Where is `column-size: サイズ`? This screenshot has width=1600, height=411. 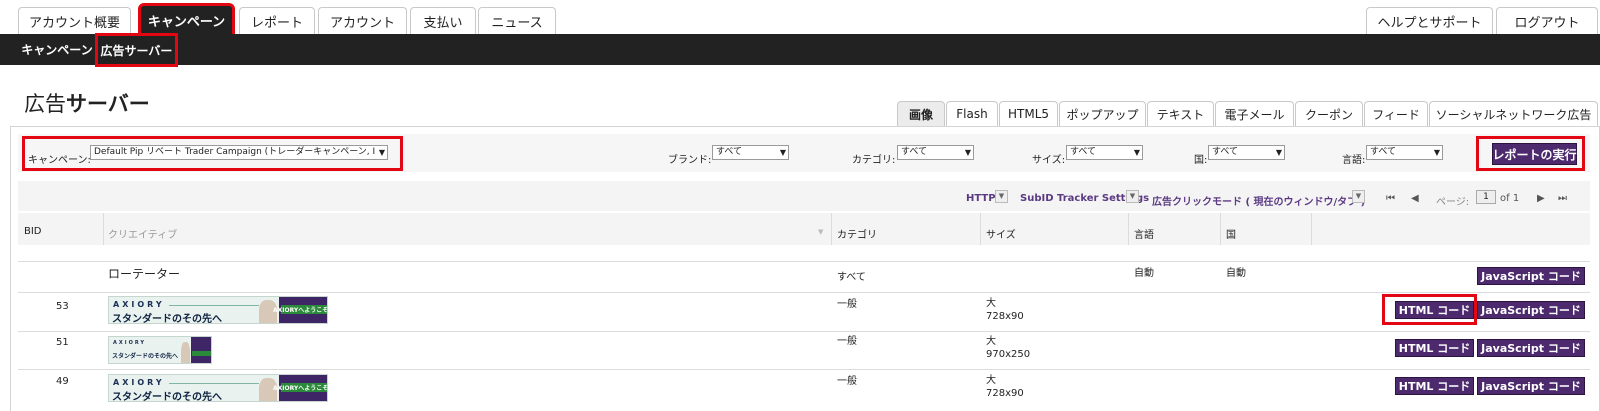
column-size: サイズ is located at coordinates (1001, 233).